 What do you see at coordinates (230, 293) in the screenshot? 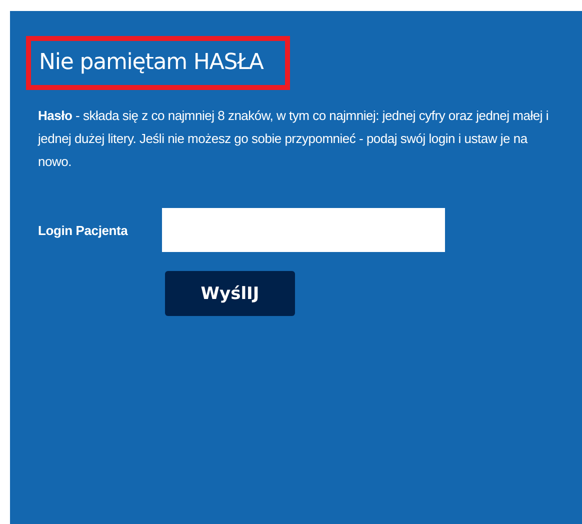
I see `send-button: WyślIJ` at bounding box center [230, 293].